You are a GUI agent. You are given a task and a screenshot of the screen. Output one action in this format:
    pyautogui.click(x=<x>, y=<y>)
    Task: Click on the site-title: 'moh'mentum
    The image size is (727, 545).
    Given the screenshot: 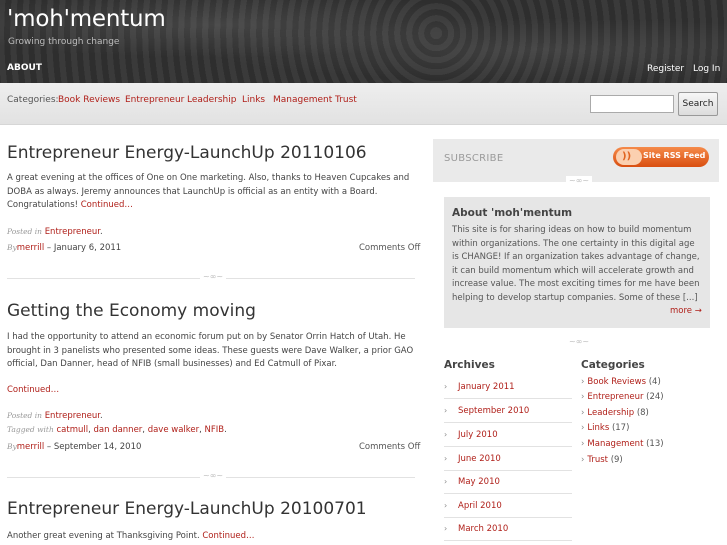 What is the action you would take?
    pyautogui.click(x=86, y=19)
    